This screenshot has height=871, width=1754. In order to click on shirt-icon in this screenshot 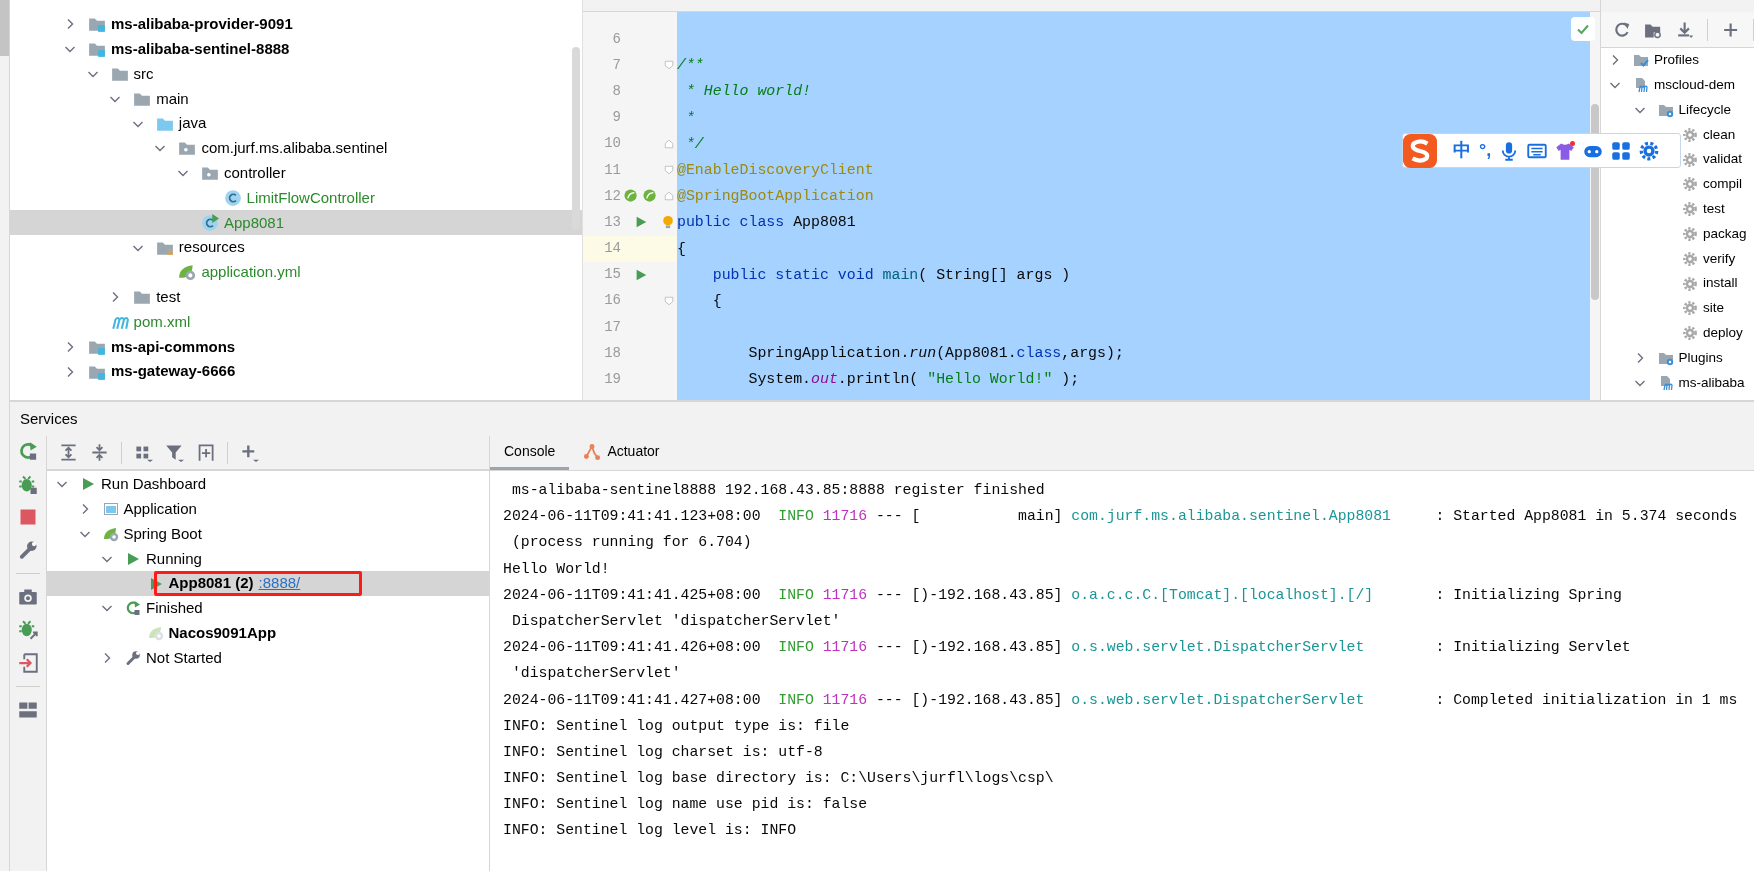, I will do `click(1565, 150)`.